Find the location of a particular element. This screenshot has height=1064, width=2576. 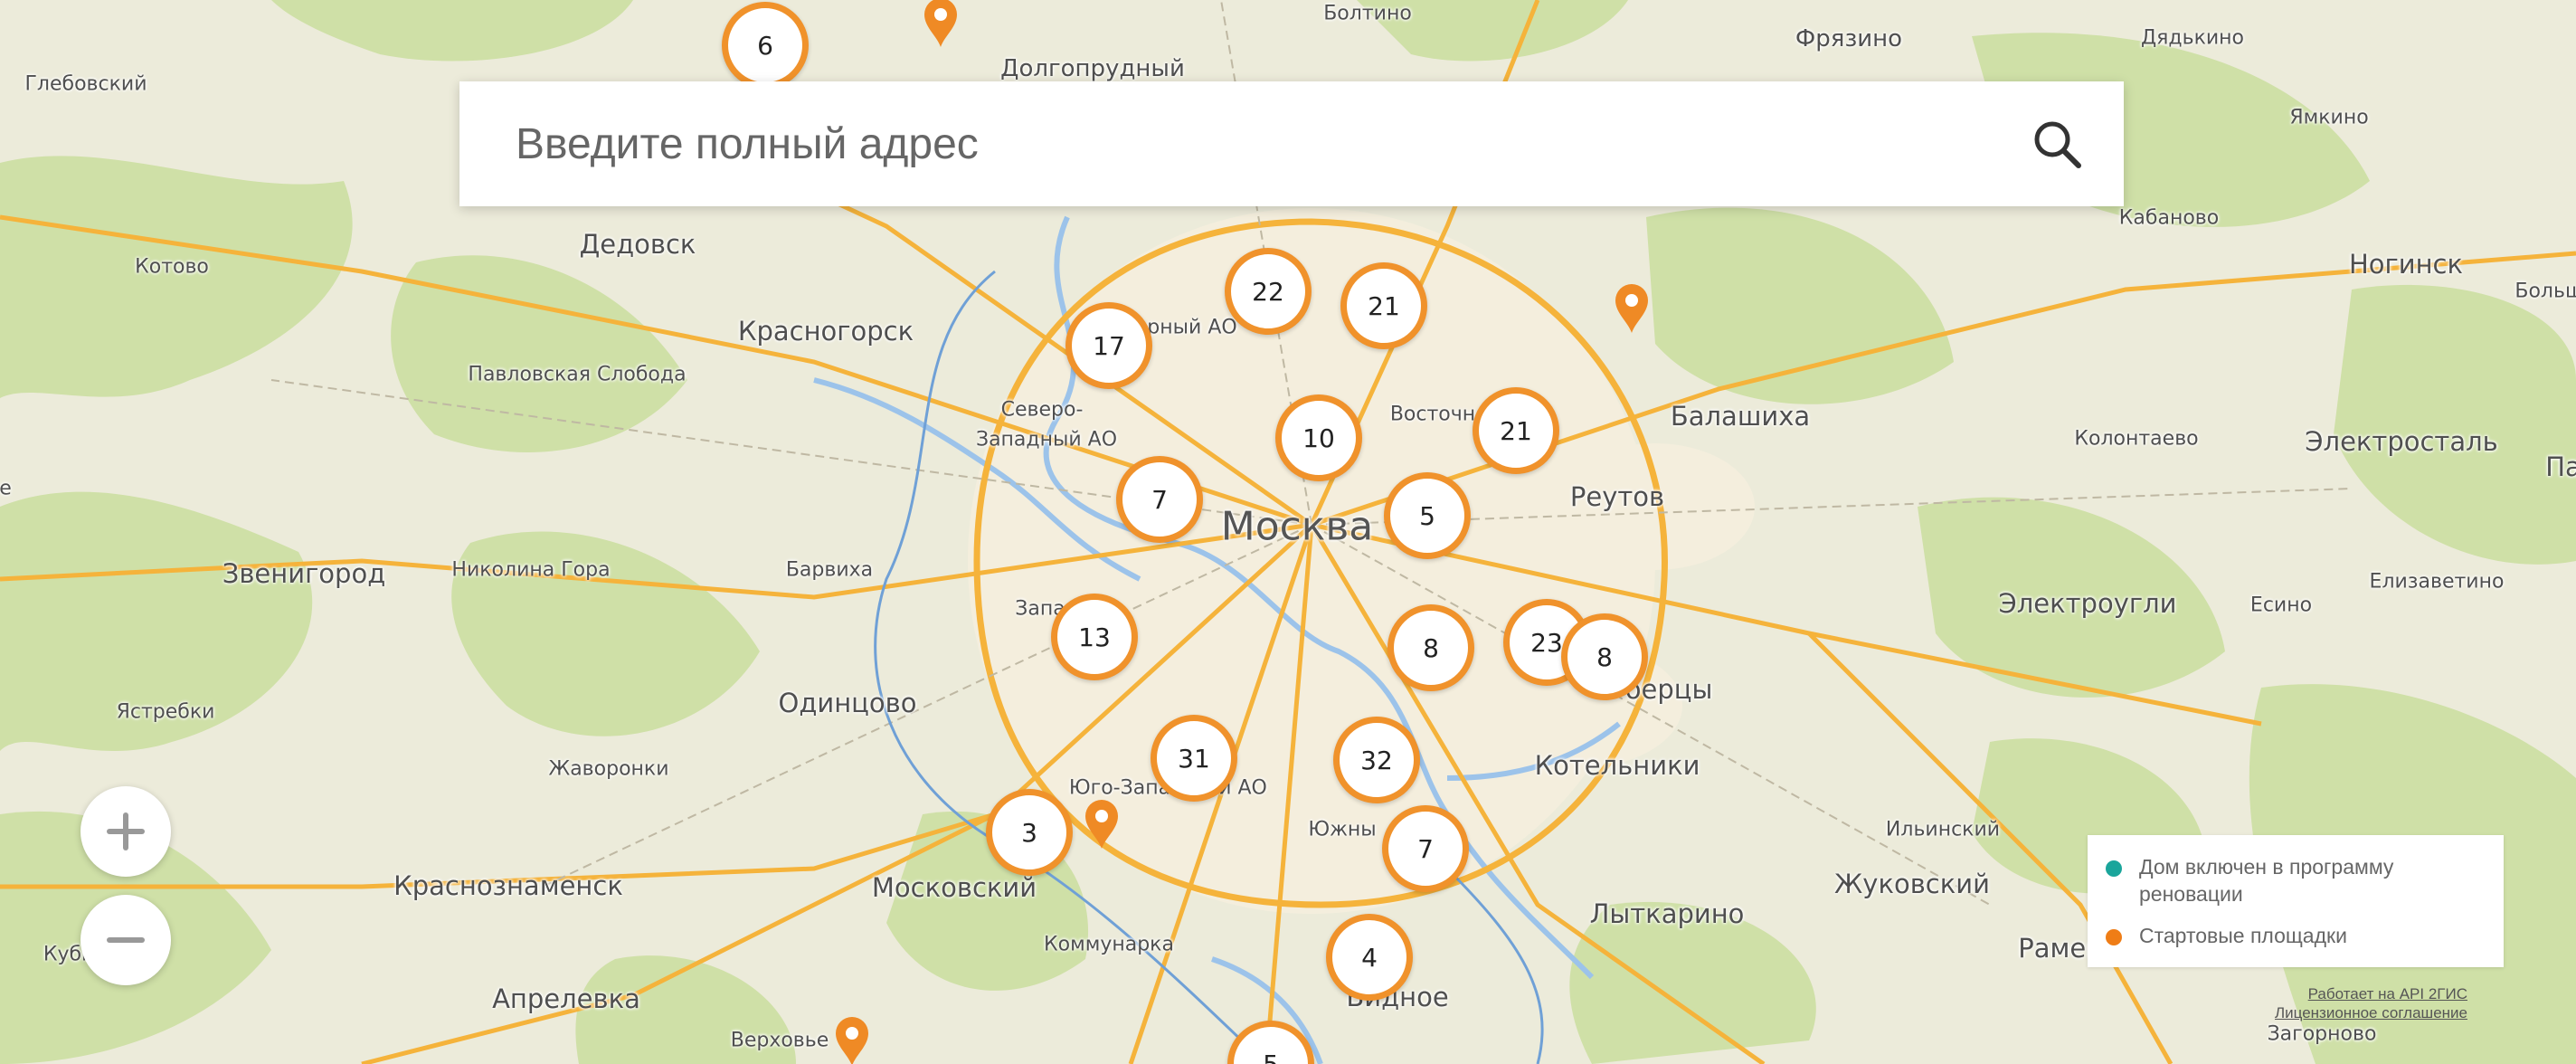

place-label: Электросталь is located at coordinates (2402, 442).